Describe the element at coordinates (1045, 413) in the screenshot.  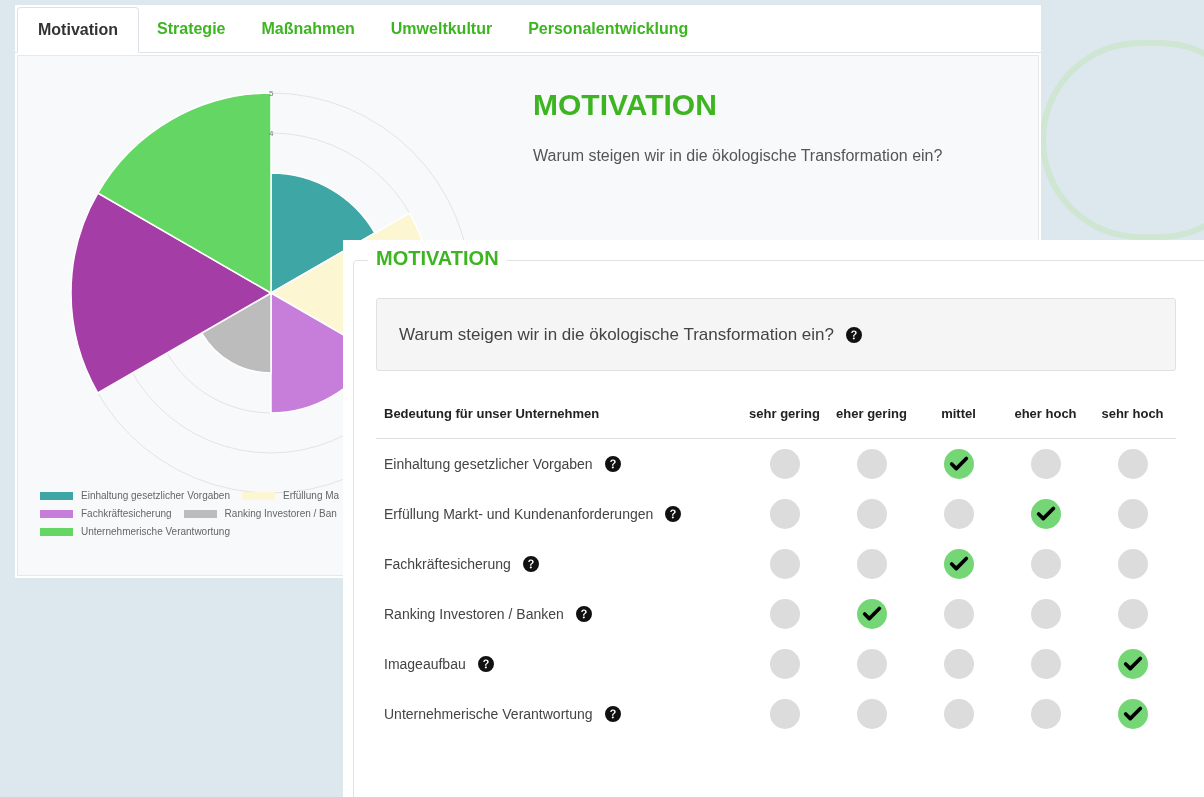
I see `column-header: eher hoch` at that location.